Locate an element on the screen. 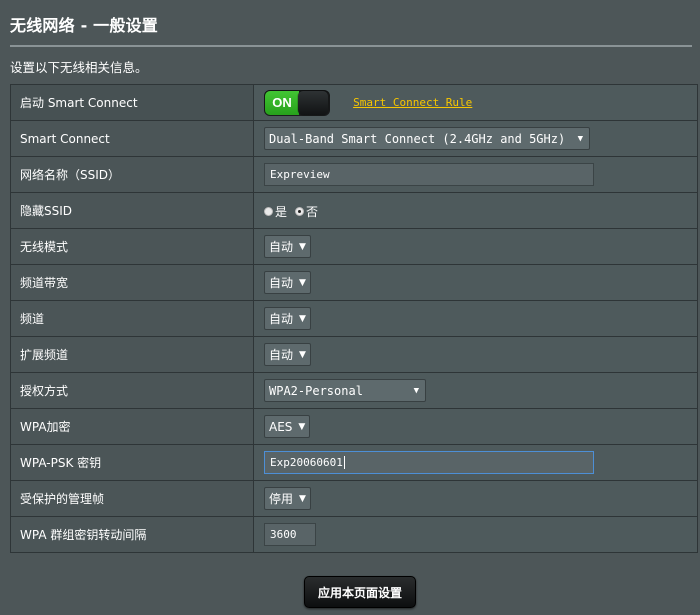 This screenshot has width=700, height=615. select-value: 停用 is located at coordinates (281, 499).